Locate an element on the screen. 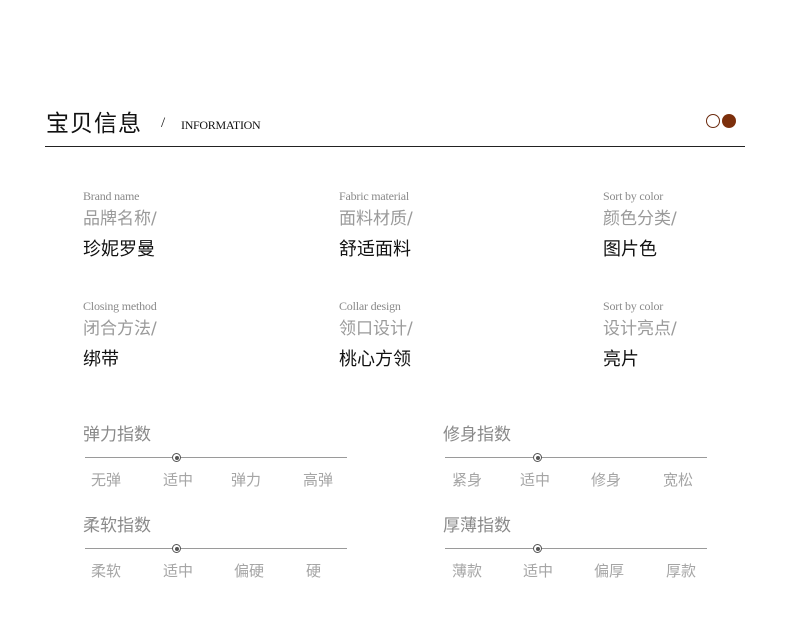 Image resolution: width=790 pixels, height=640 pixels. decorative-dots is located at coordinates (722, 122).